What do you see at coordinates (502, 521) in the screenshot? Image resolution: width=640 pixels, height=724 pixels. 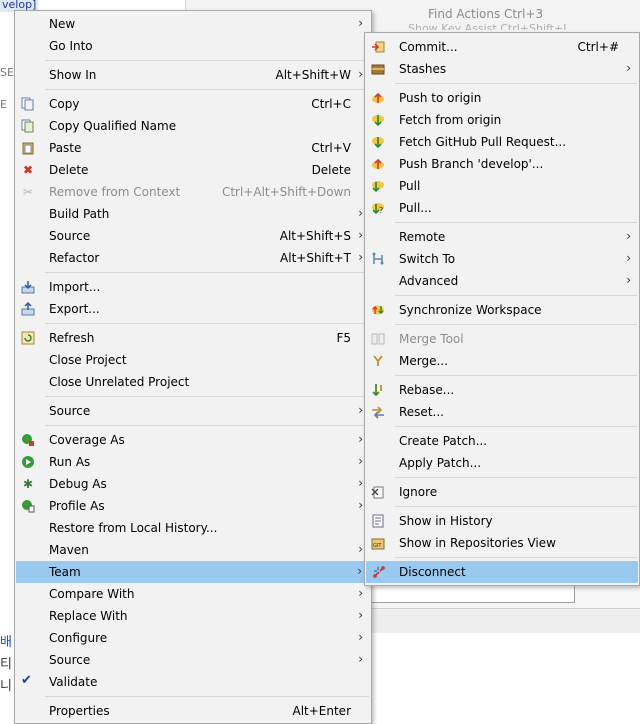 I see `menu-item-show-in-history: Show in History` at bounding box center [502, 521].